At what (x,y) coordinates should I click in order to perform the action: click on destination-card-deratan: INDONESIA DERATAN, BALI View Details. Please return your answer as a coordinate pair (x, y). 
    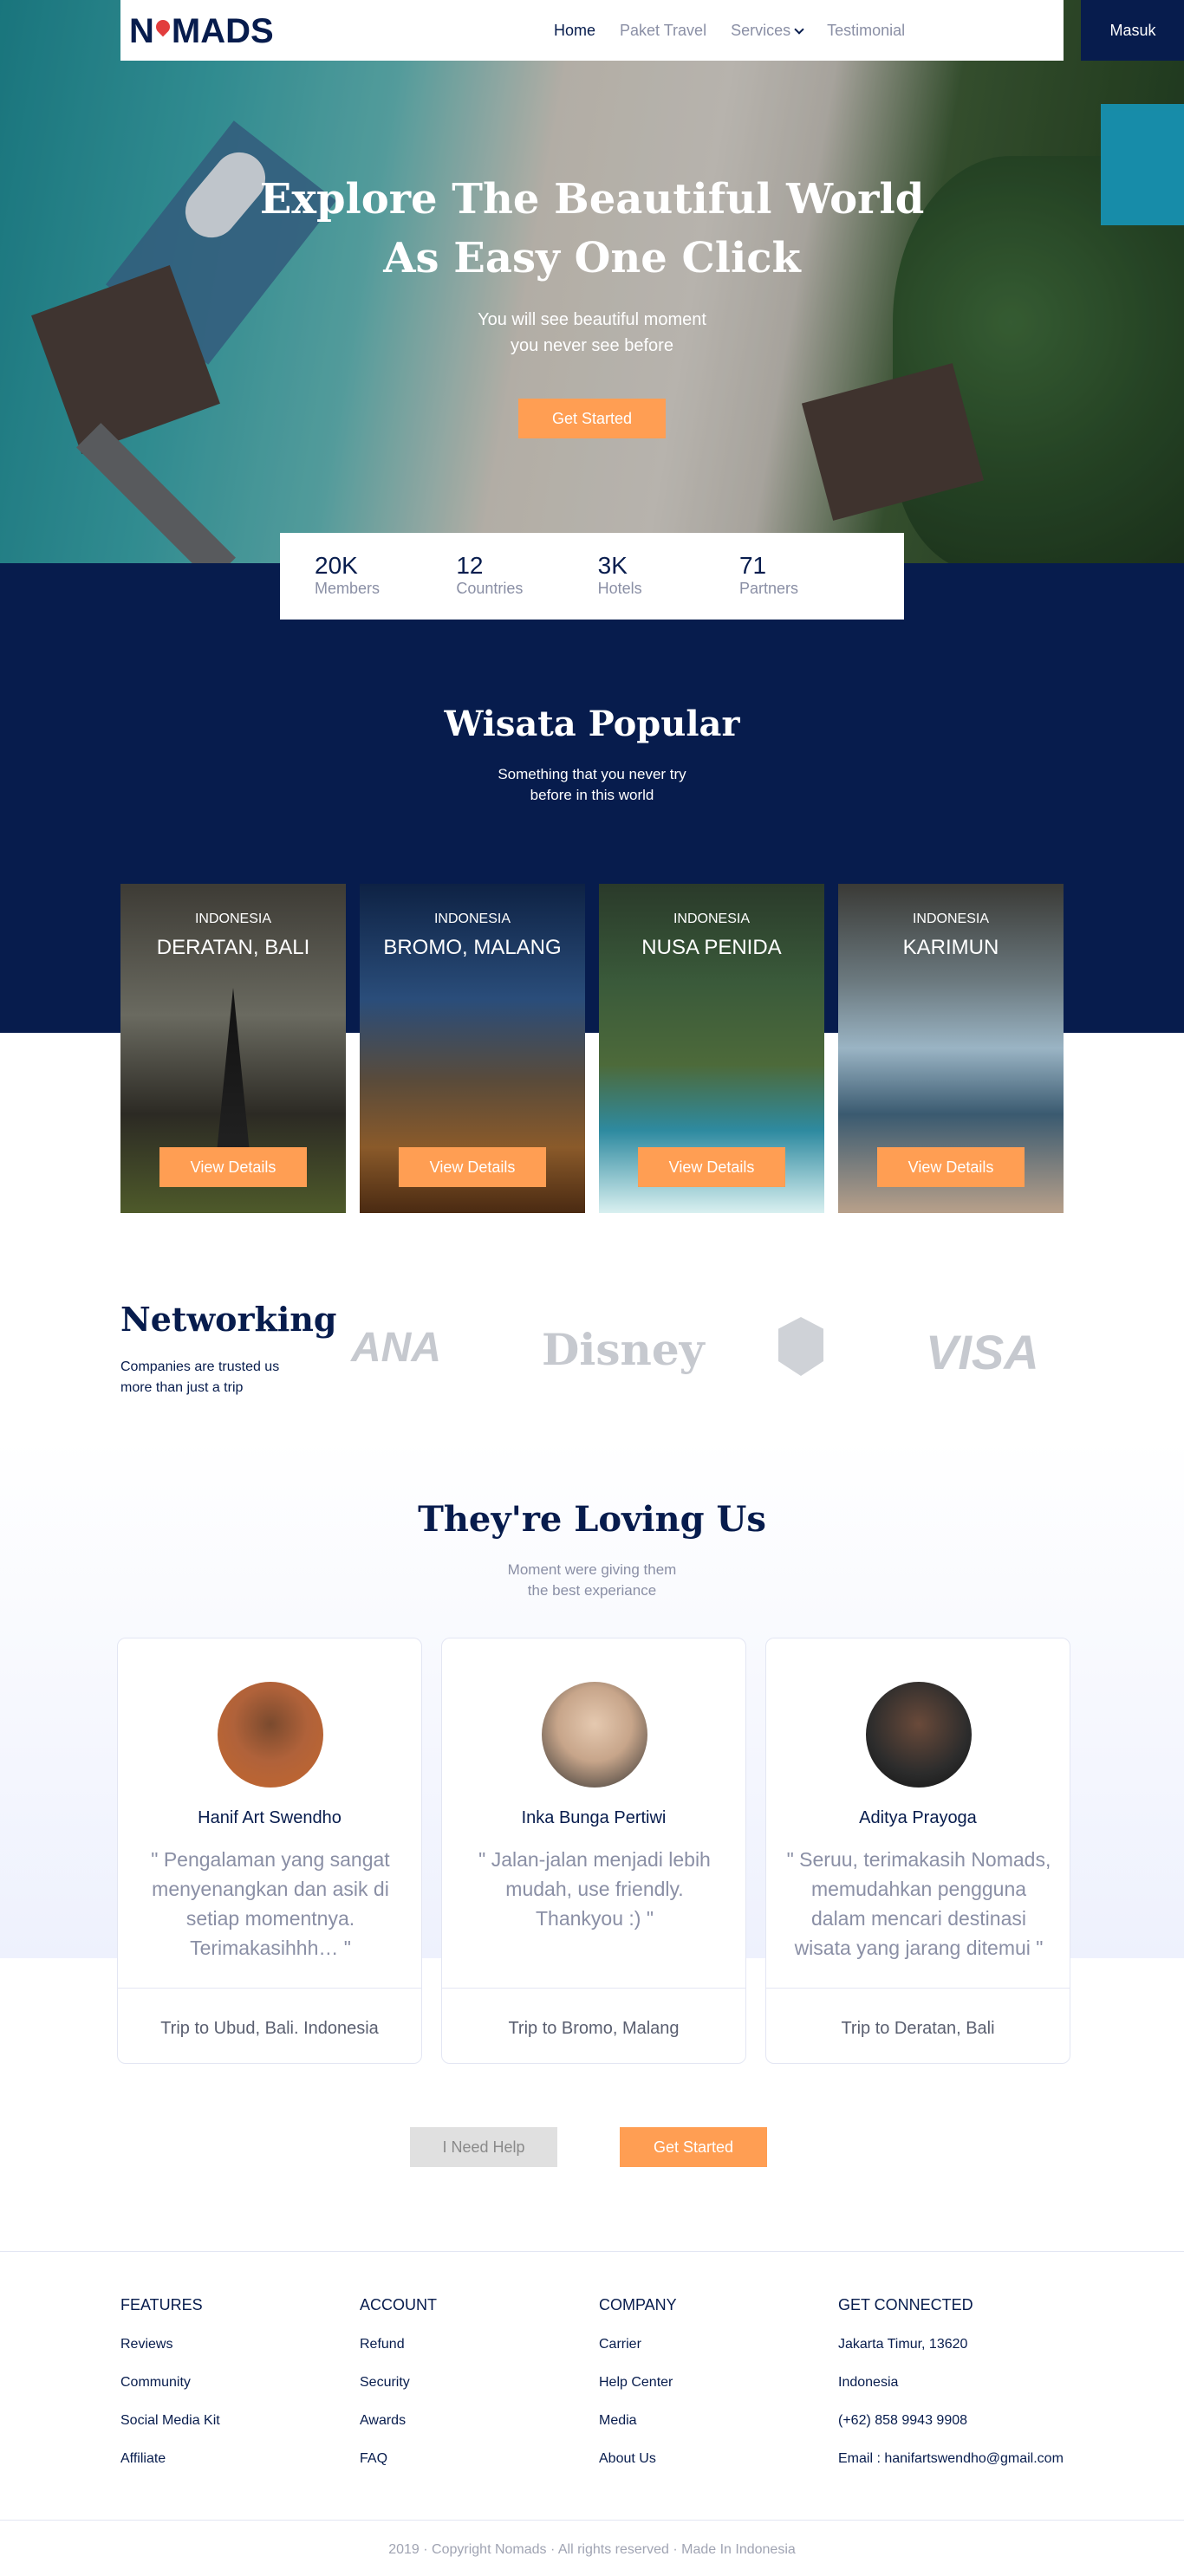
    Looking at the image, I should click on (233, 1048).